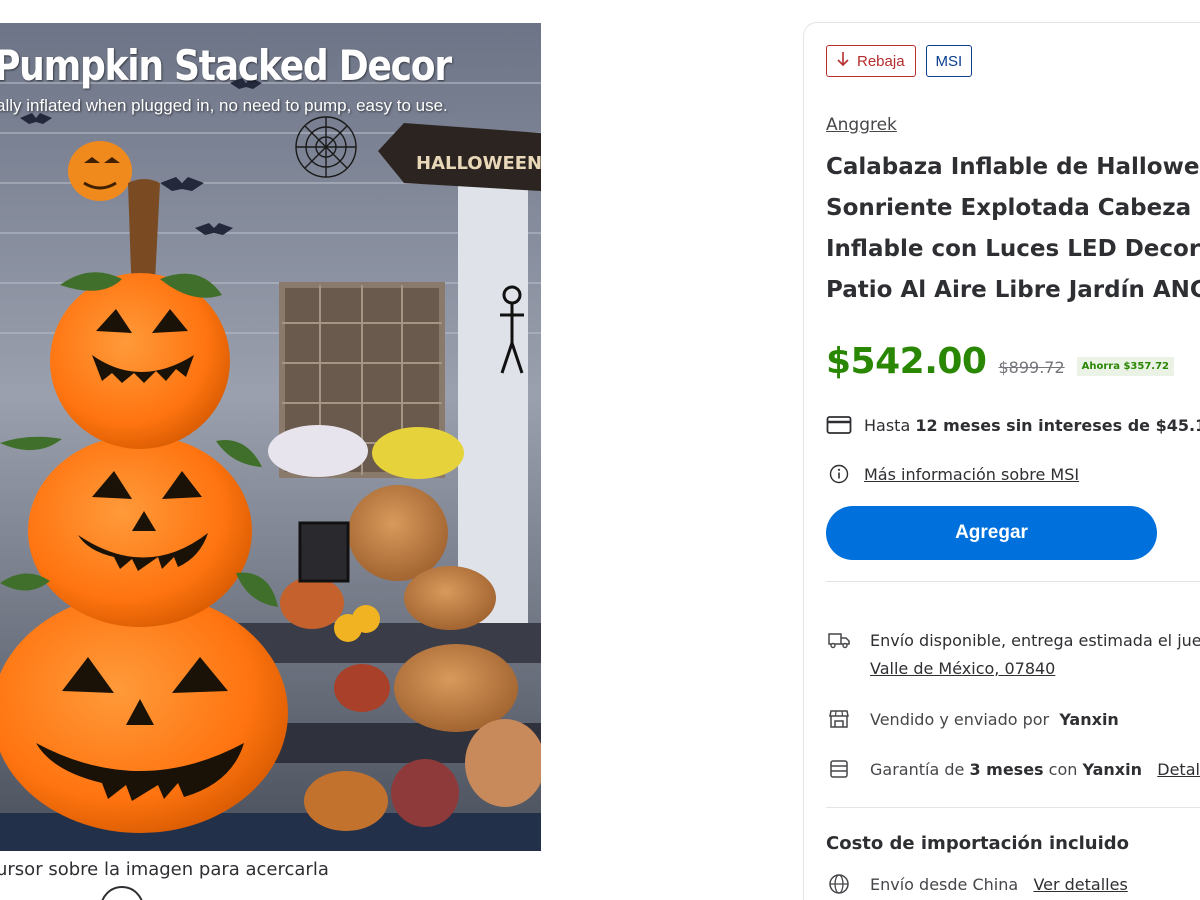 This screenshot has width=1200, height=900. I want to click on credit-card-icon, so click(839, 425).